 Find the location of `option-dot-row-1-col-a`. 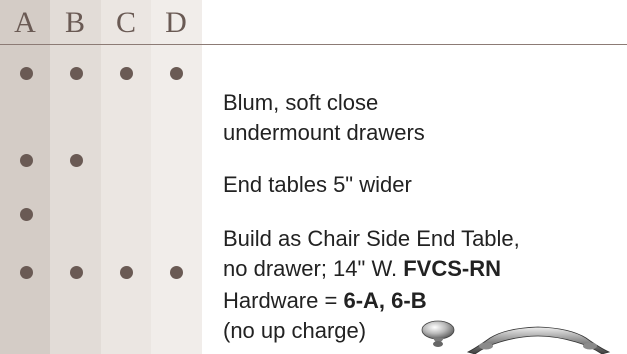

option-dot-row-1-col-a is located at coordinates (26, 73).